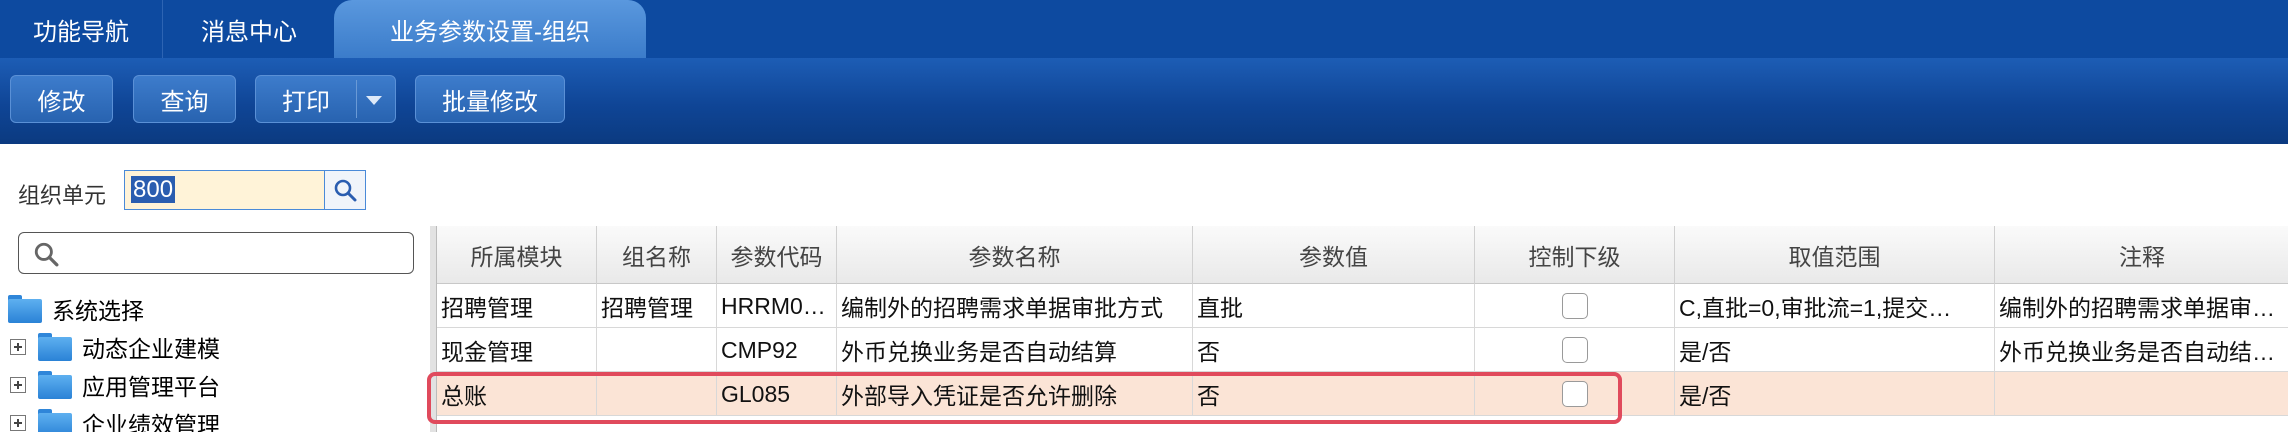 The height and width of the screenshot is (432, 2288). I want to click on column-header-note: 注释, so click(2141, 255).